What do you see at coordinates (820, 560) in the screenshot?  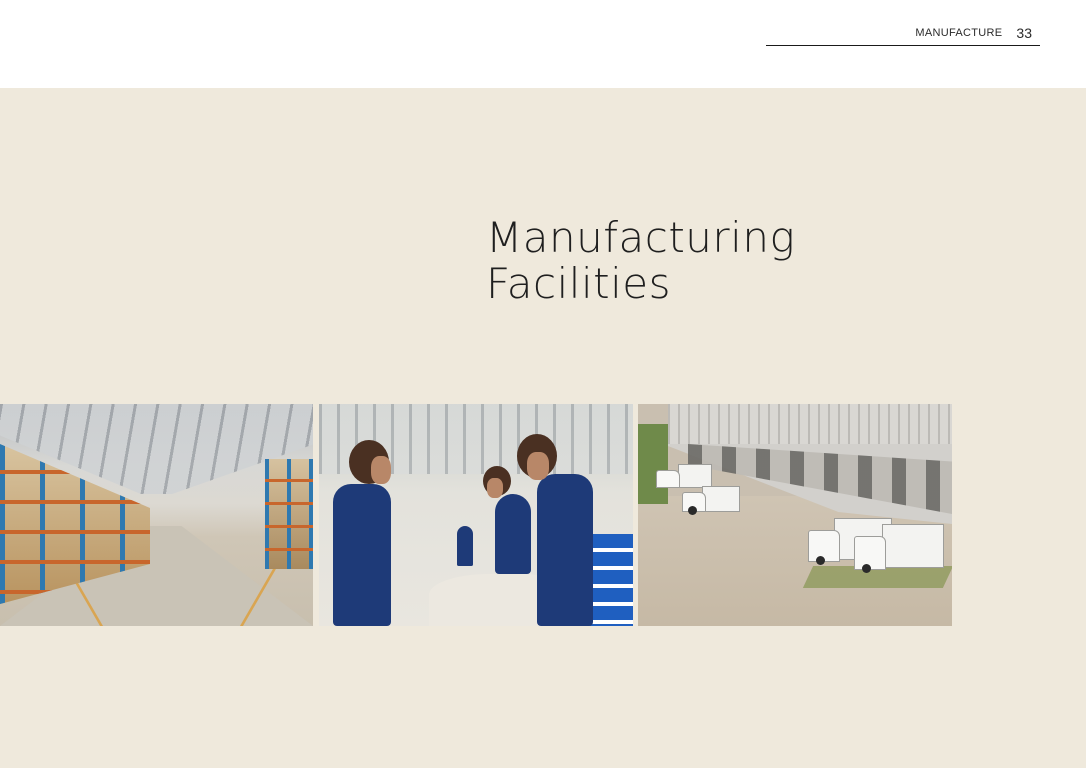 I see `truck-near-left-wheel` at bounding box center [820, 560].